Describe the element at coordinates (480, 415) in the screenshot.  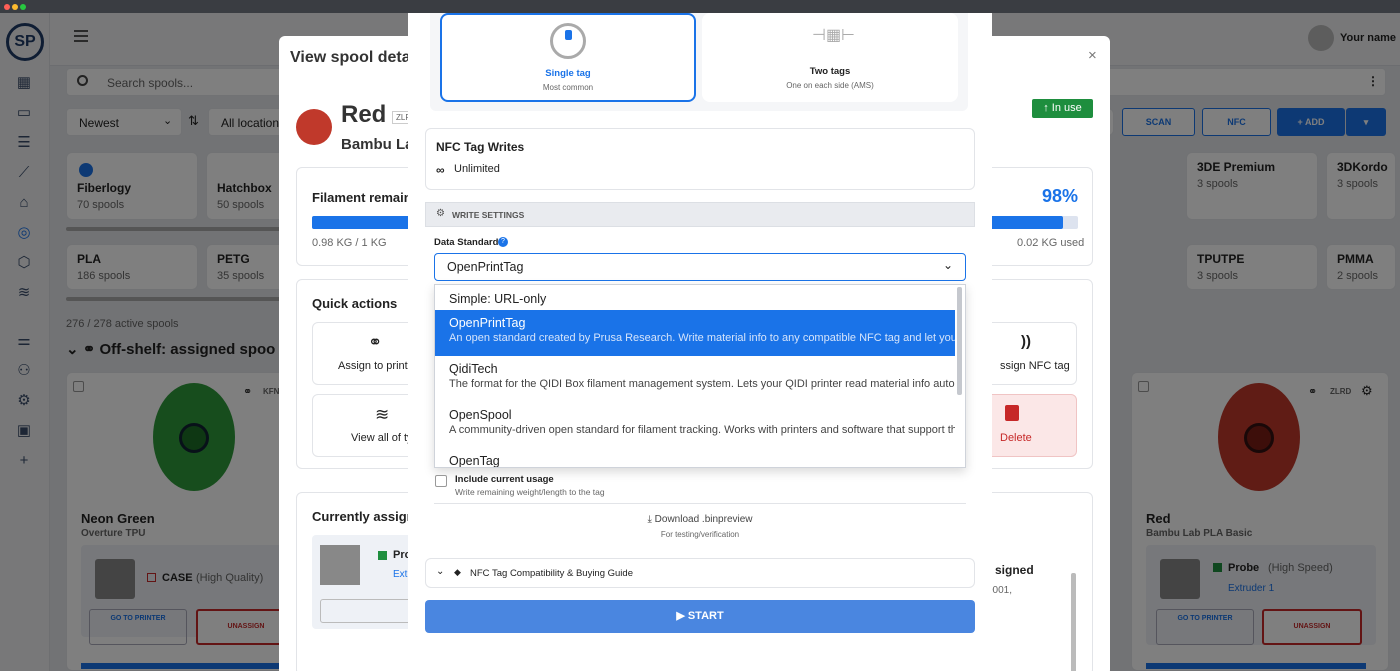
I see `option-title: OpenSpool` at that location.